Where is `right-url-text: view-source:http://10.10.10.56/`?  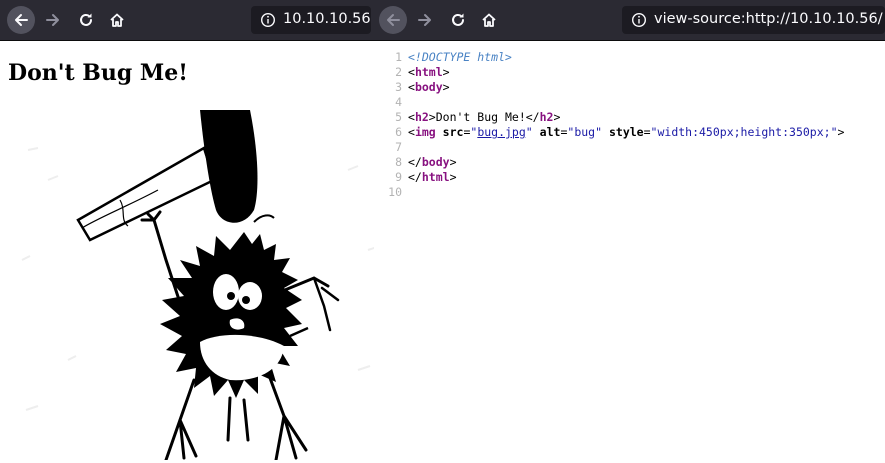
right-url-text: view-source:http://10.10.10.56/ is located at coordinates (768, 19).